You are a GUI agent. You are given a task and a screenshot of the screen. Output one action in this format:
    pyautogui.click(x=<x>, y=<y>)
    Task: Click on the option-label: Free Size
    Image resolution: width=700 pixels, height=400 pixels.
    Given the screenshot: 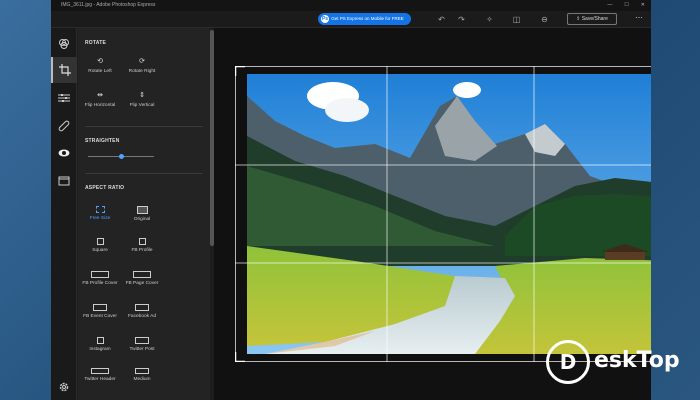 What is the action you would take?
    pyautogui.click(x=100, y=218)
    